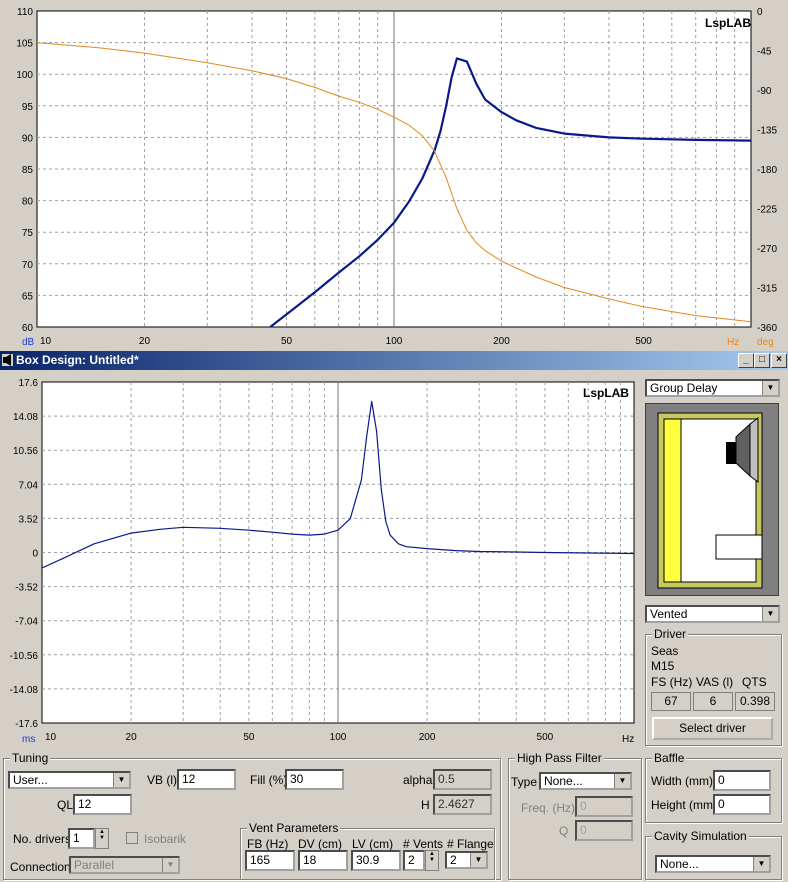 This screenshot has height=882, width=788. What do you see at coordinates (28, 739) in the screenshot?
I see `y-unit-label: ms` at bounding box center [28, 739].